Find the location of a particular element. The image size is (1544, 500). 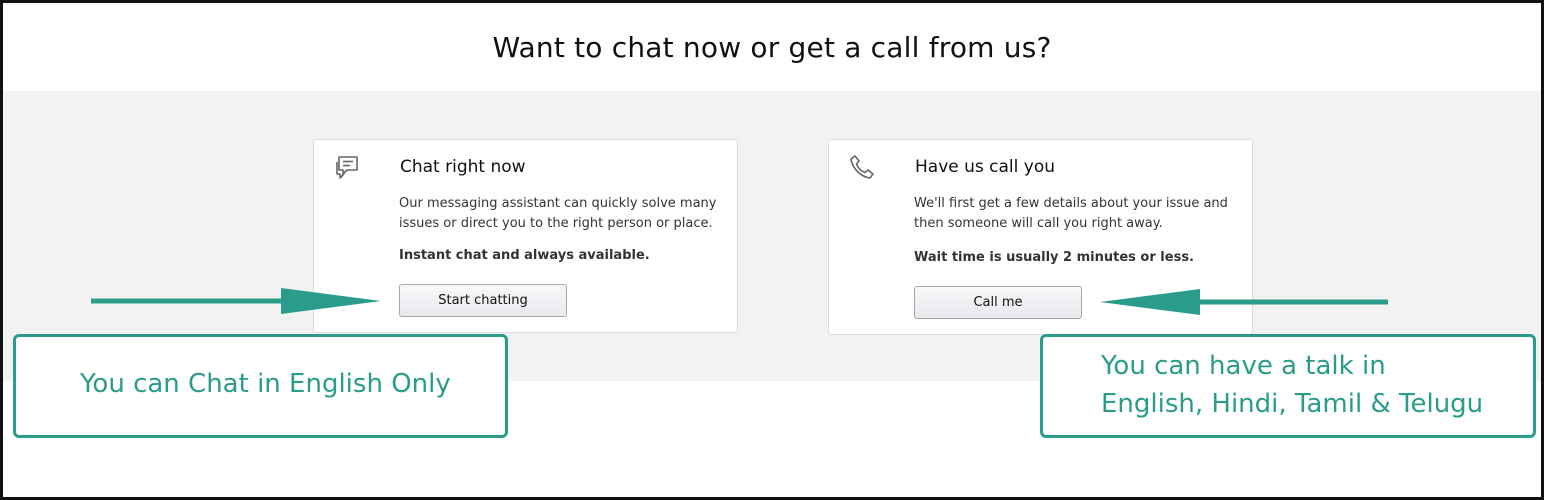

call-card-note: Wait time is usually 2 minutes or less. is located at coordinates (1054, 257).